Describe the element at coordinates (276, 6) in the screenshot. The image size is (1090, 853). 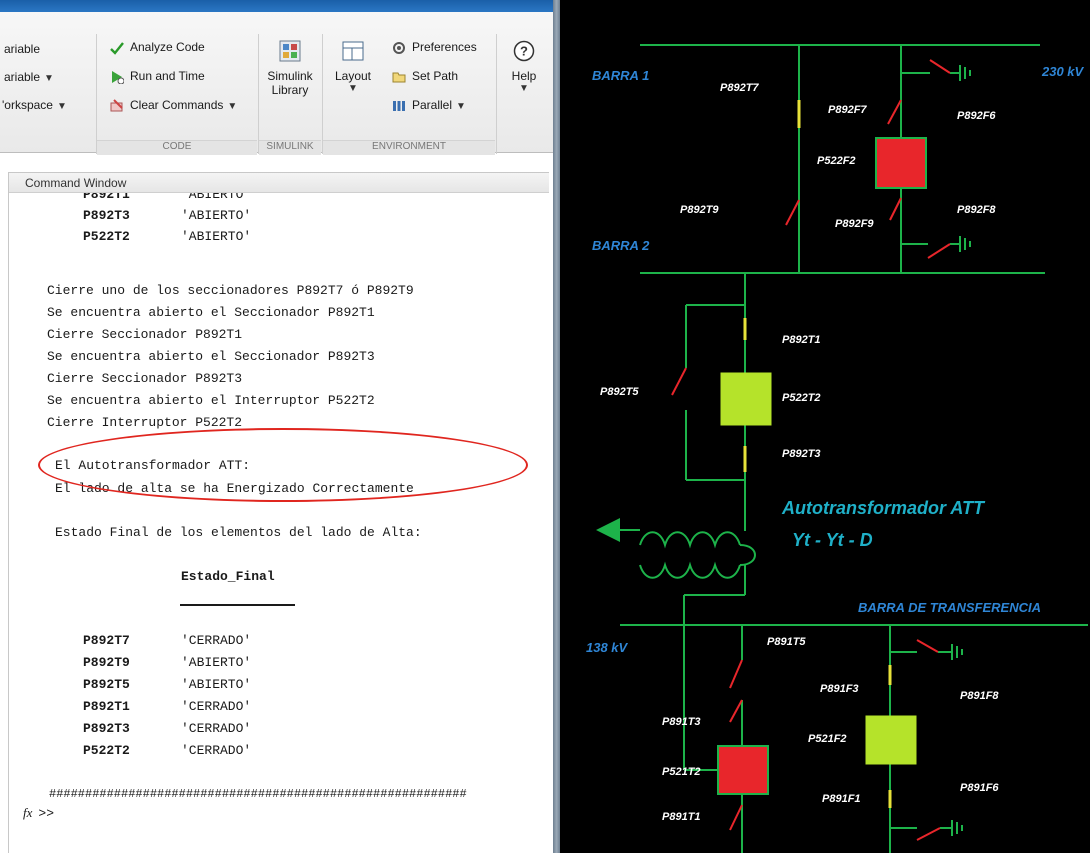
I see `title-strip` at that location.